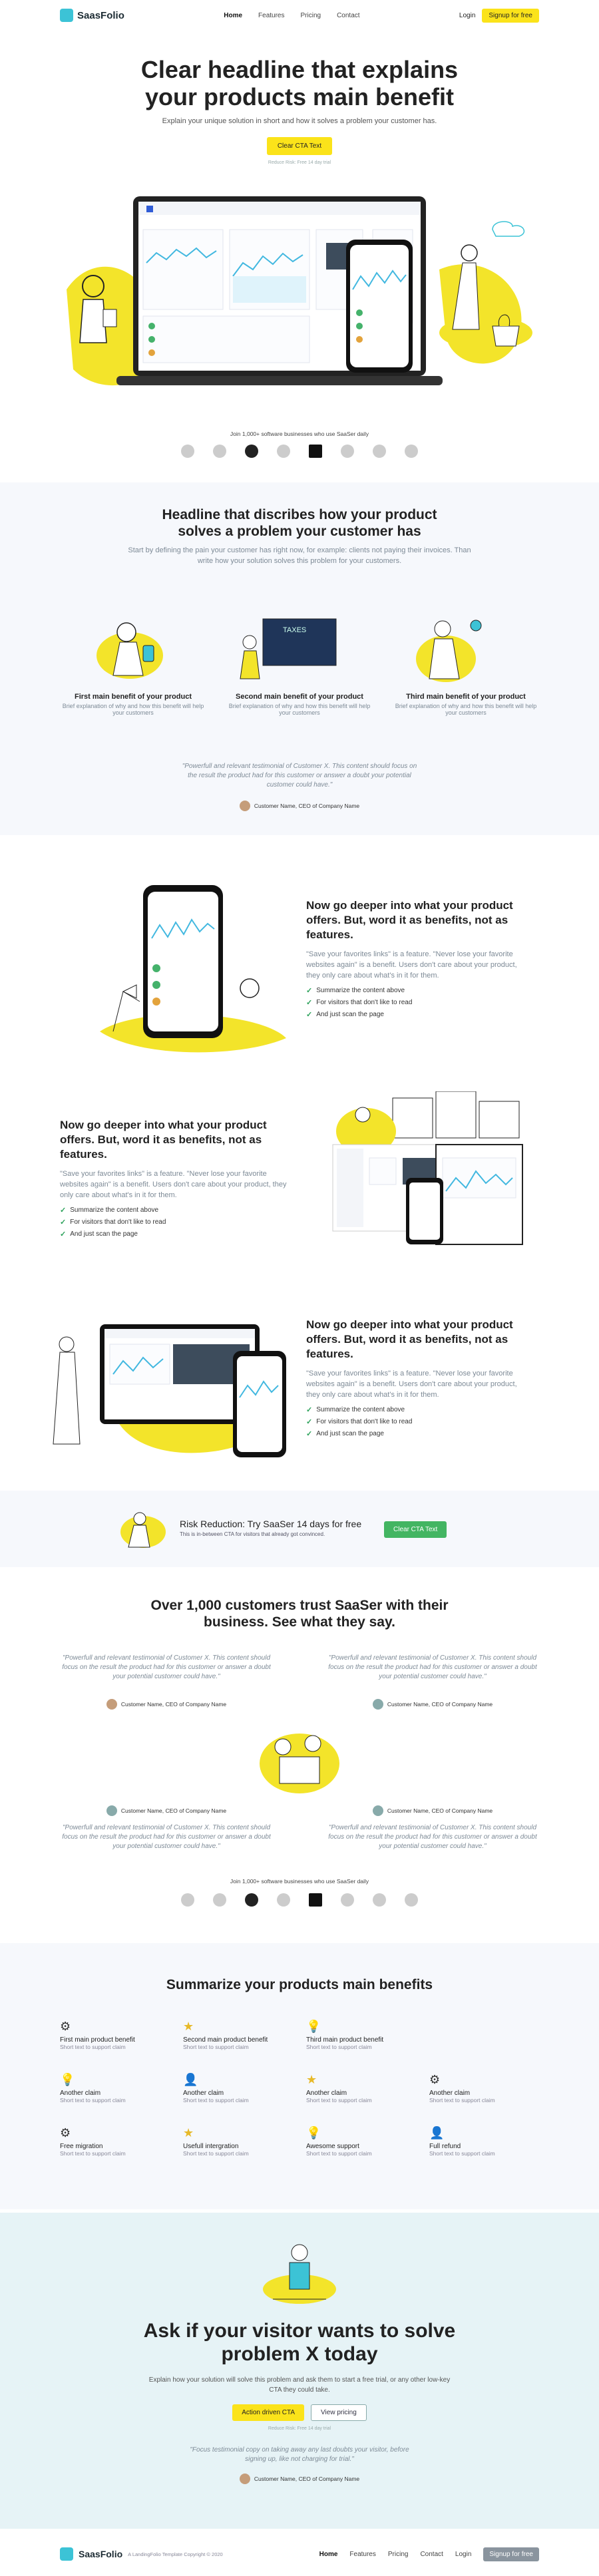 The height and width of the screenshot is (2576, 599). I want to click on testimonial-4-author: Customer Name, CEO of Company Name, so click(432, 1811).